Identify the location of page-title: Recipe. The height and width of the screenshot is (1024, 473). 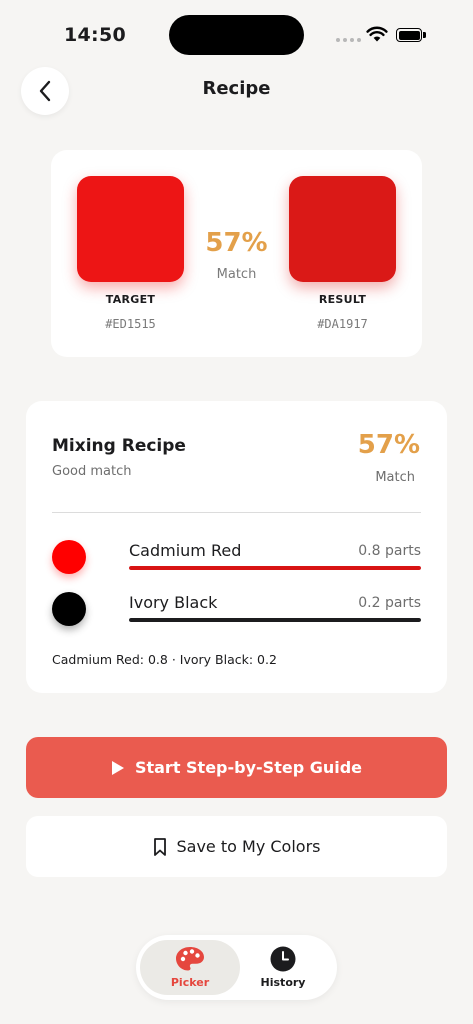
(236, 88).